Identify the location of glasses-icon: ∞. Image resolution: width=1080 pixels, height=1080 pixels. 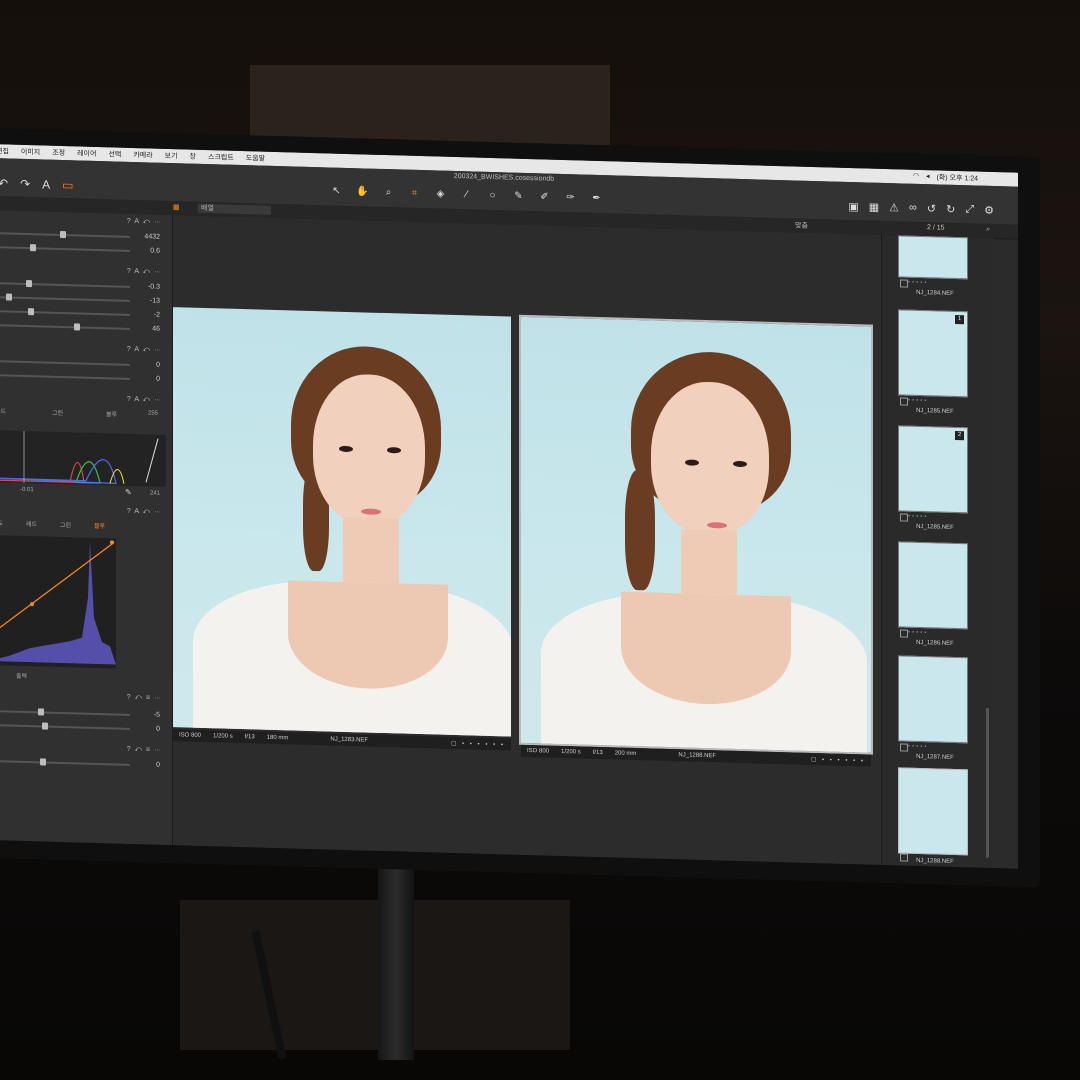
(913, 208).